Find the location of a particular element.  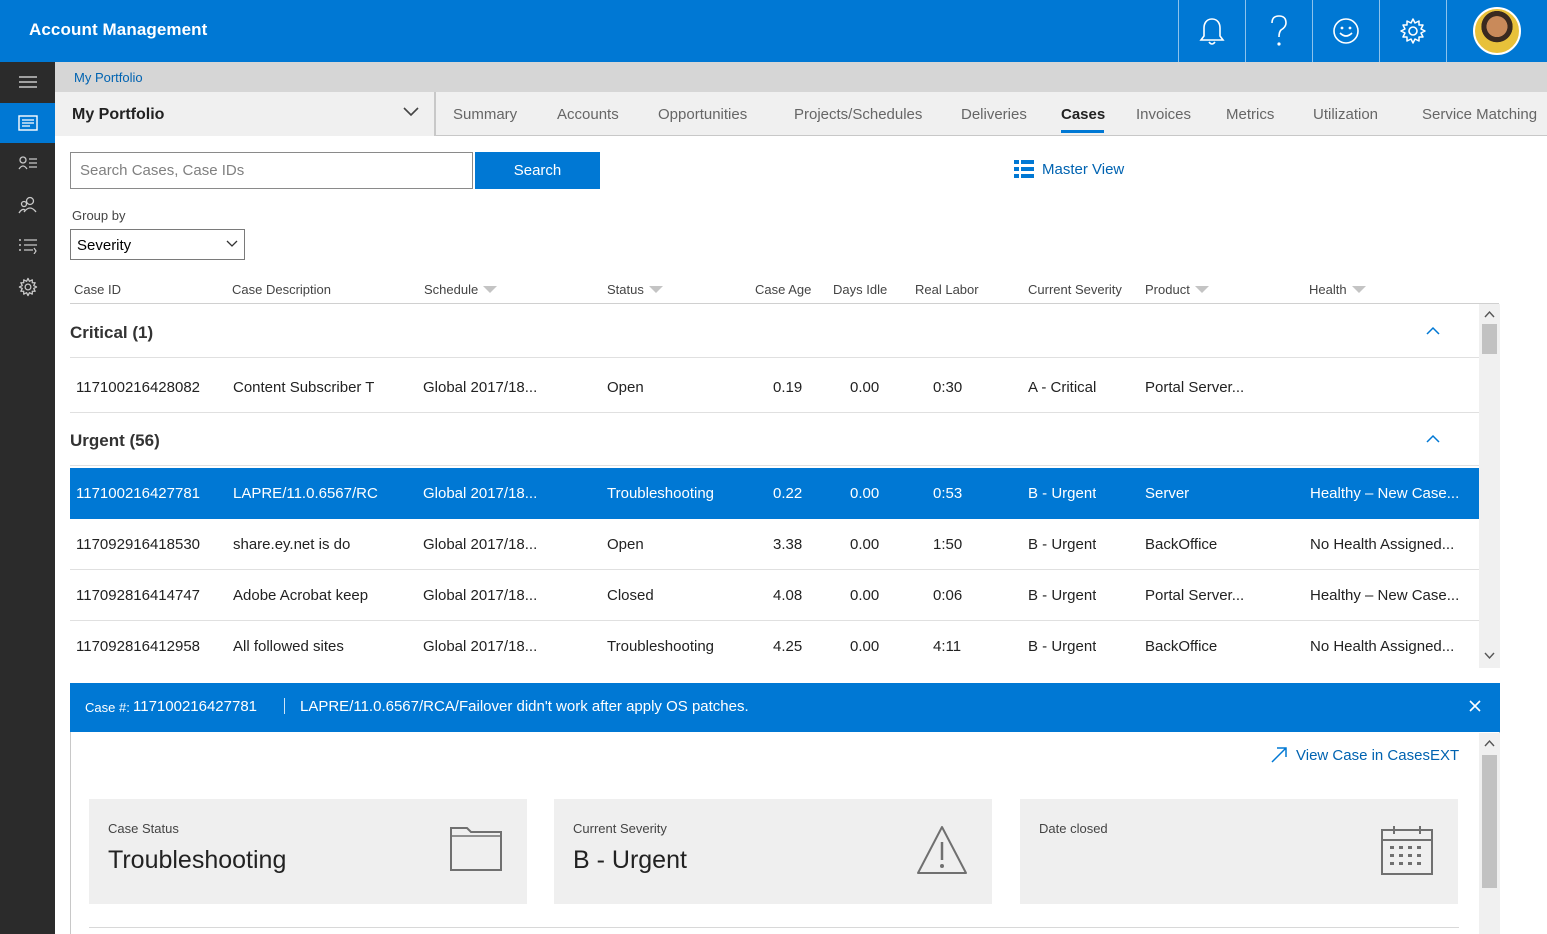

avatar is located at coordinates (1497, 31).